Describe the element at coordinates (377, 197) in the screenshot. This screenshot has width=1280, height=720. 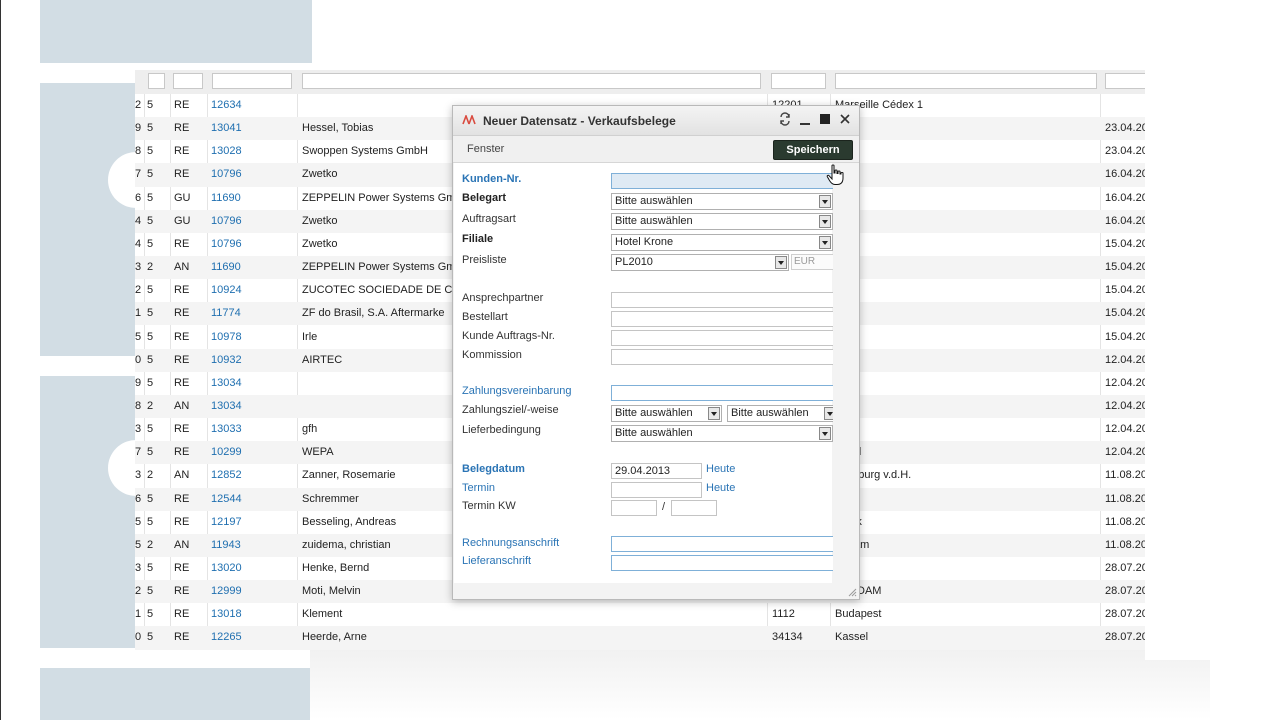
I see `table-cell-d: ZEPPELIN Power Systems Gm` at that location.